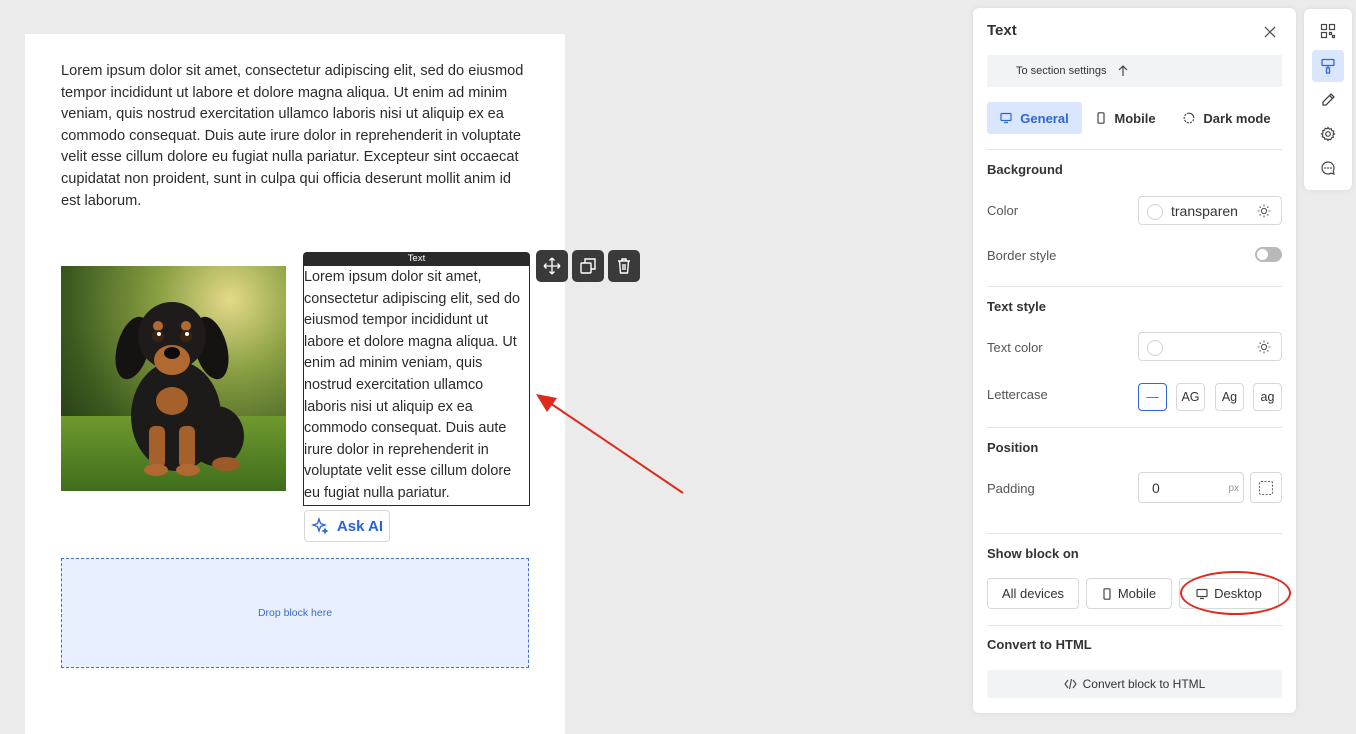 The width and height of the screenshot is (1356, 734). I want to click on tool-rail, so click(1328, 99).